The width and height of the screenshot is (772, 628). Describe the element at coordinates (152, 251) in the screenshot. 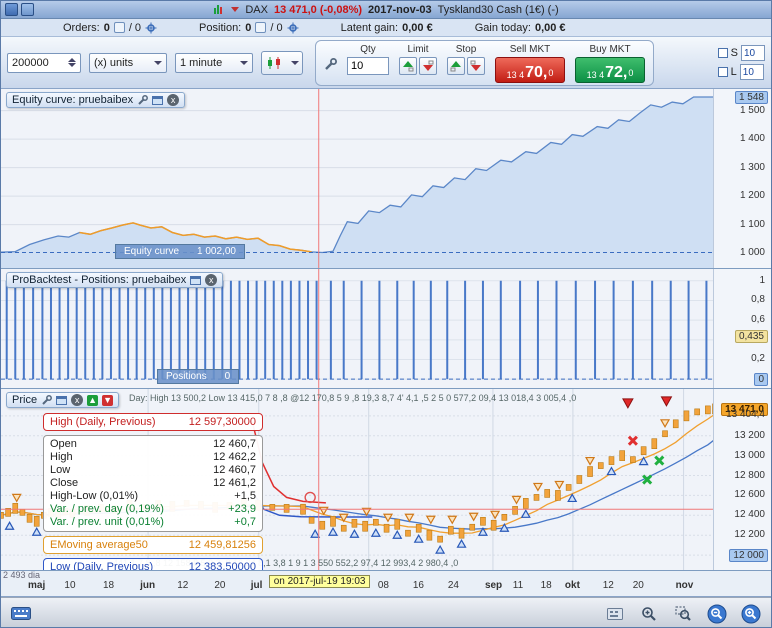

I see `equity-flag-label: Equity curve` at that location.